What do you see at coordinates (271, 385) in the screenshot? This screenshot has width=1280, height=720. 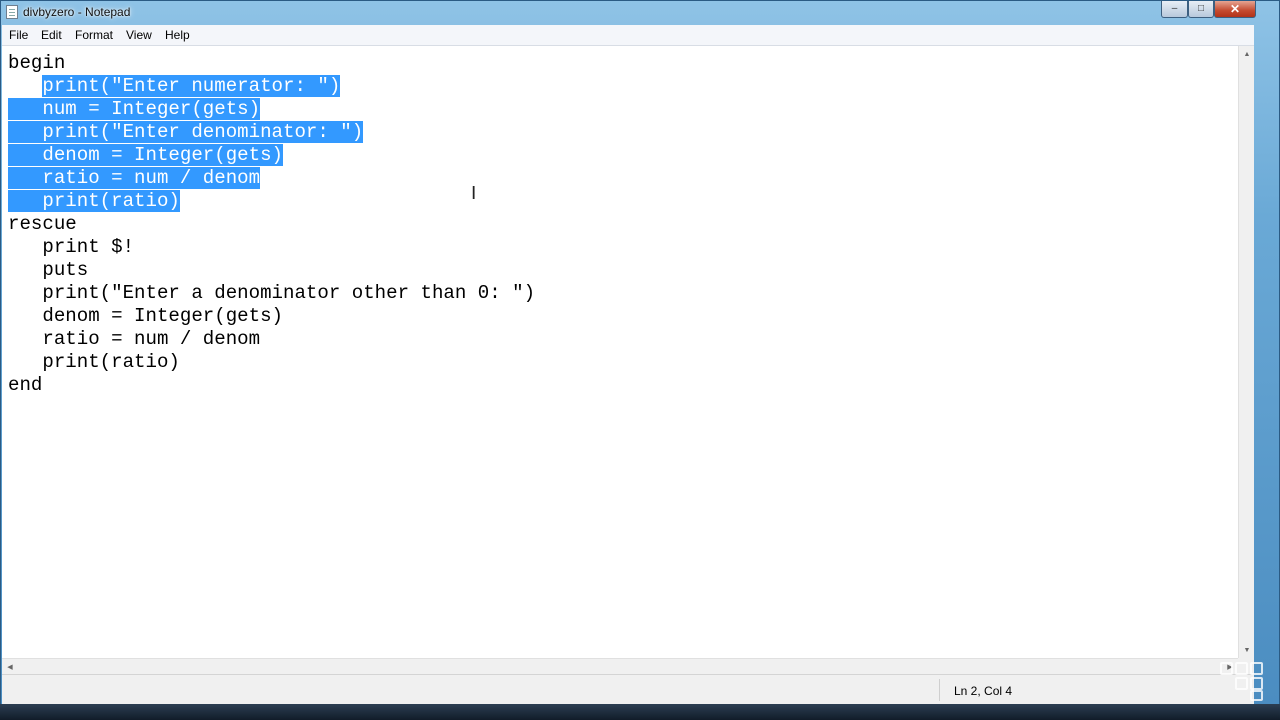 I see `code-line: end` at bounding box center [271, 385].